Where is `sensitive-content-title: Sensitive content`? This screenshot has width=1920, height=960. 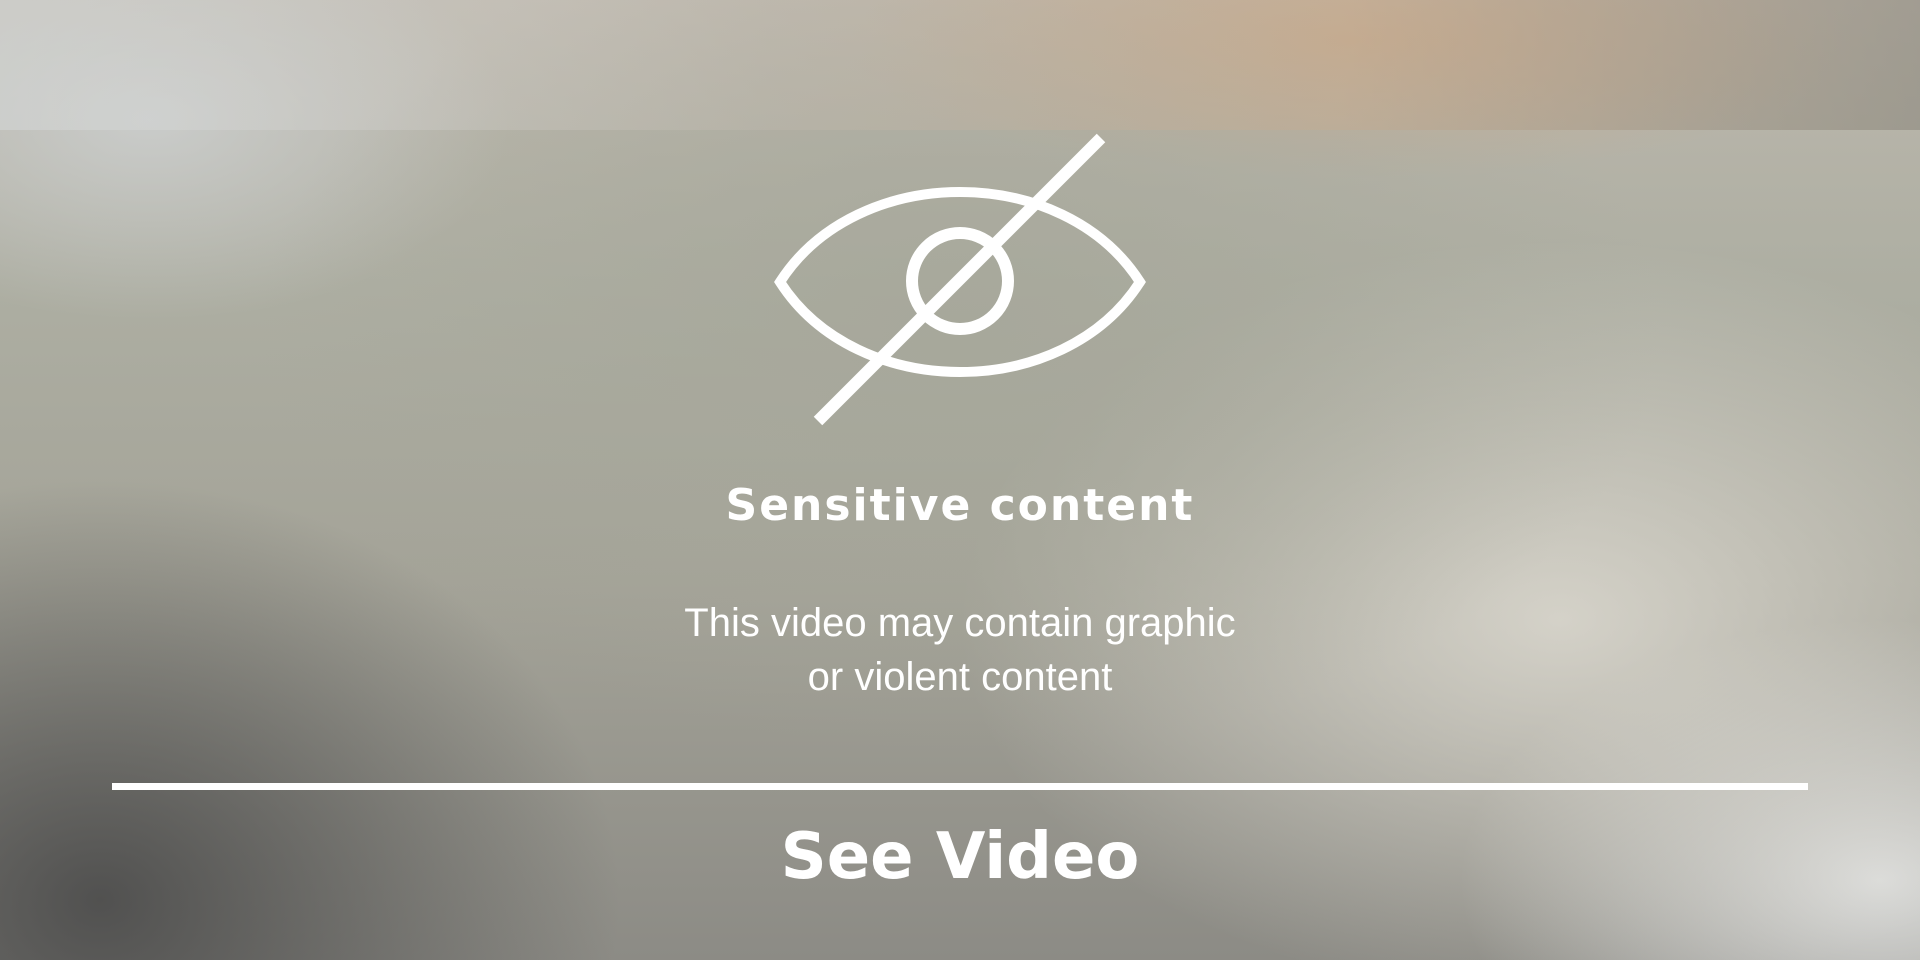
sensitive-content-title: Sensitive content is located at coordinates (960, 505).